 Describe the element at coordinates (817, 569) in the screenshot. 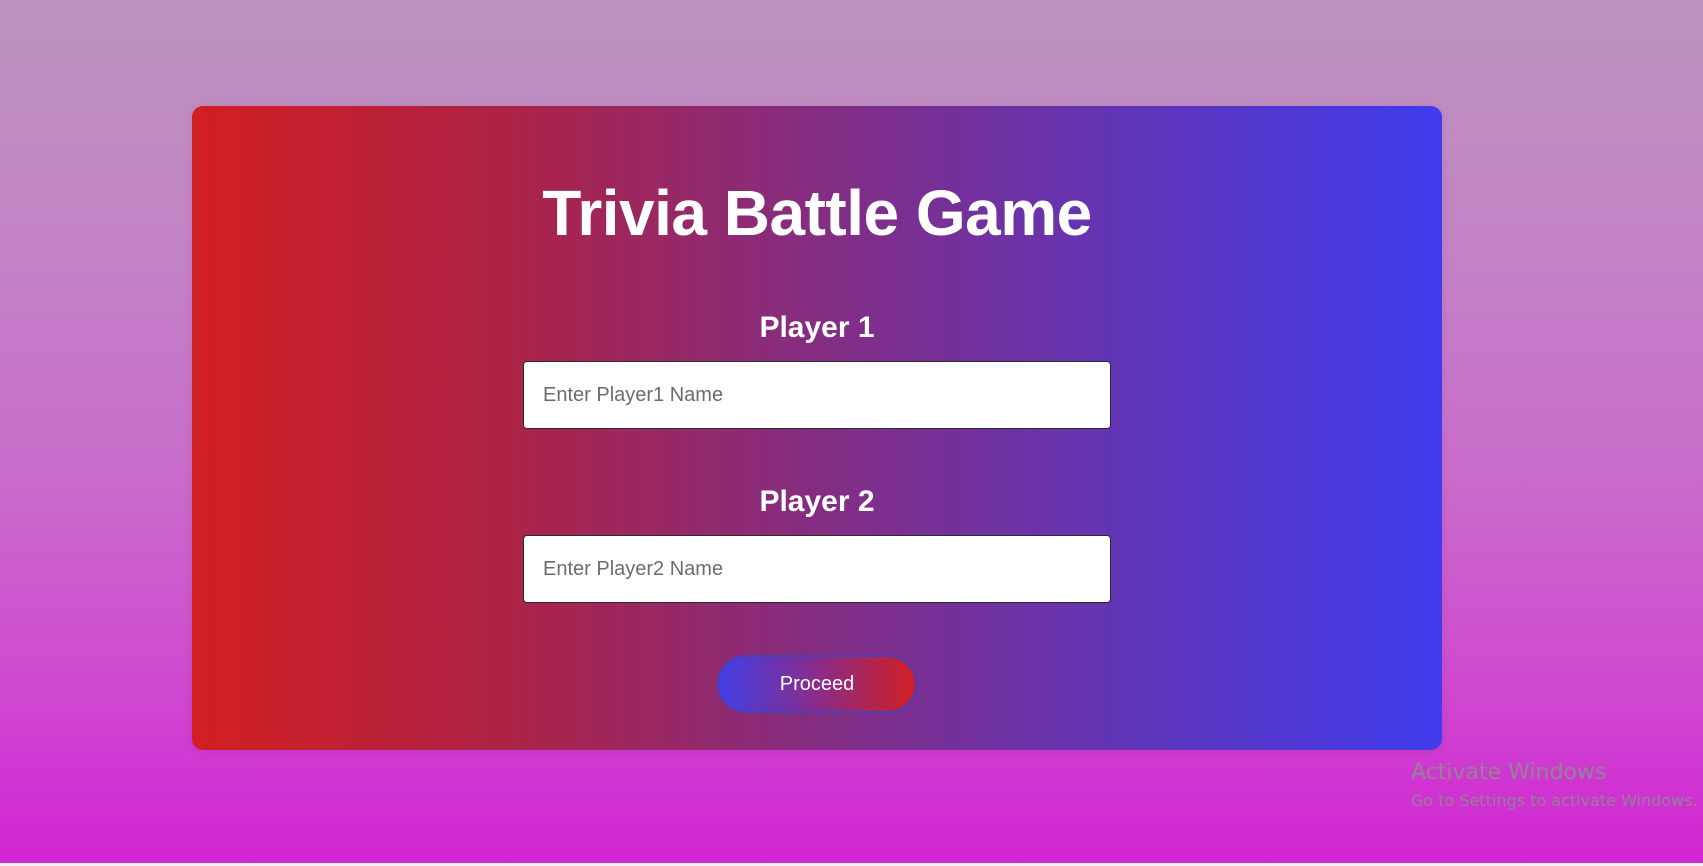

I see `player-2-name-input` at that location.